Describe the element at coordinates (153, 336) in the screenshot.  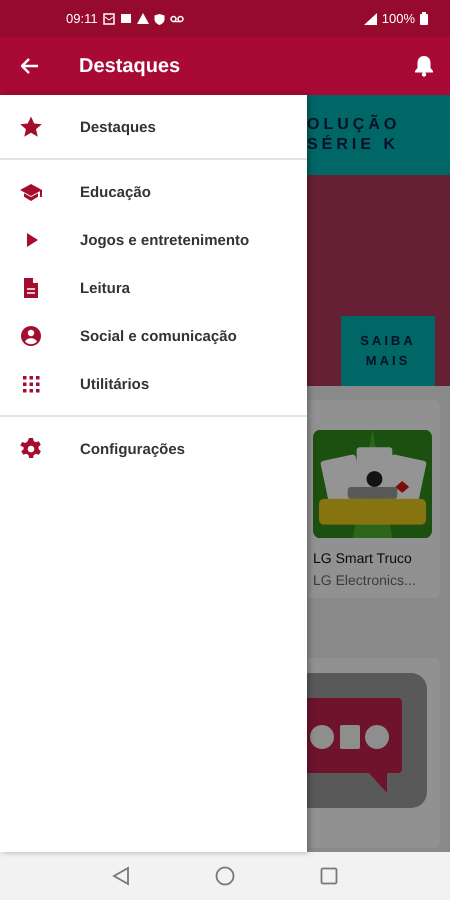
I see `drawer-item: Social e comunicação` at that location.